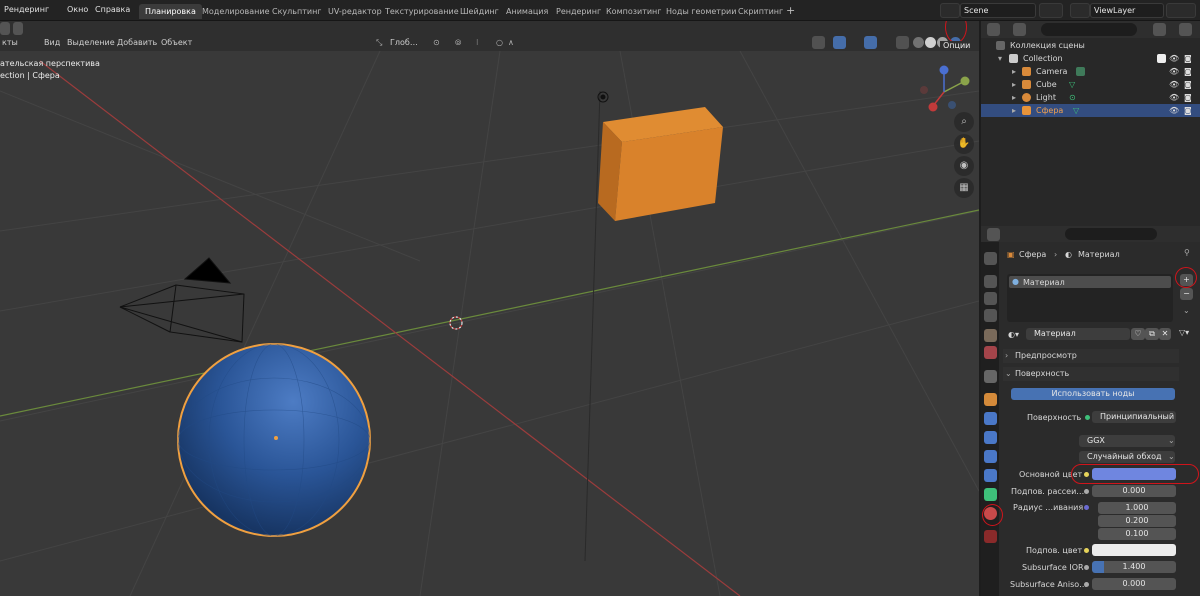  Describe the element at coordinates (422, 11) in the screenshot. I see `tab-texture-paint: Текстурирование` at that location.